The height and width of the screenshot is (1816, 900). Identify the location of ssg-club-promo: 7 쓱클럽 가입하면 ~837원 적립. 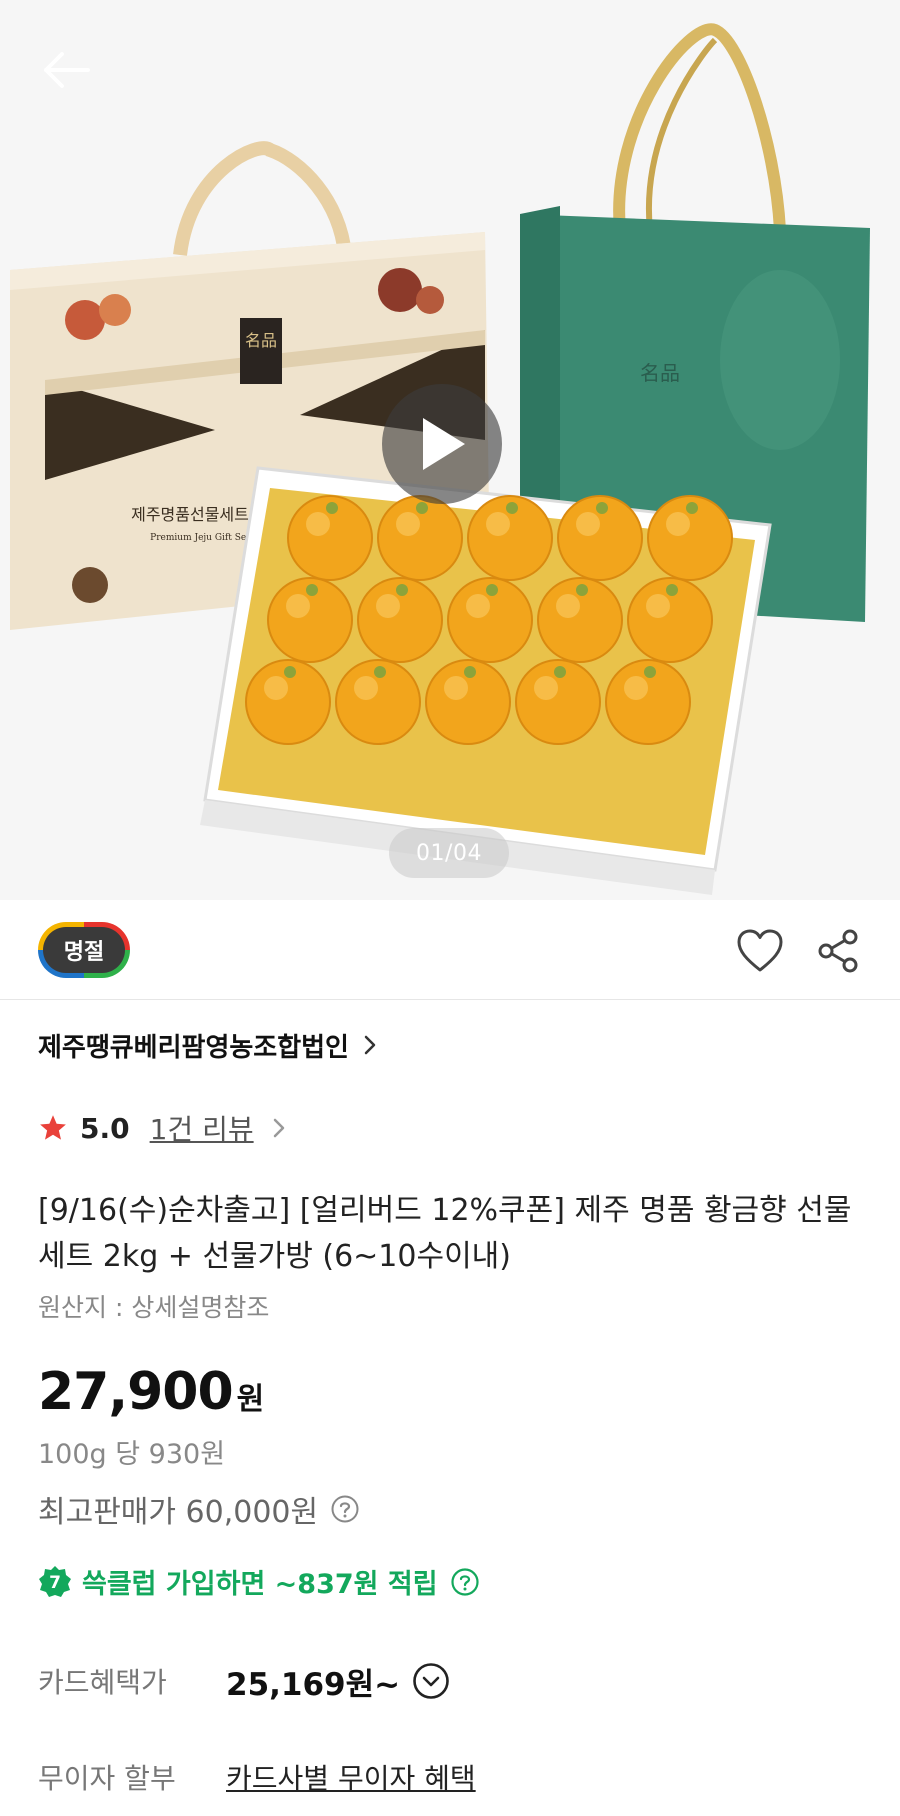
(259, 1581).